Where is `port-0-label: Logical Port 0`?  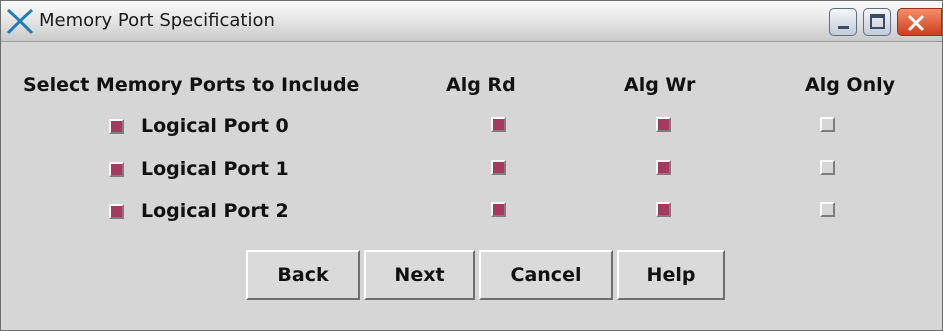
port-0-label: Logical Port 0 is located at coordinates (215, 126).